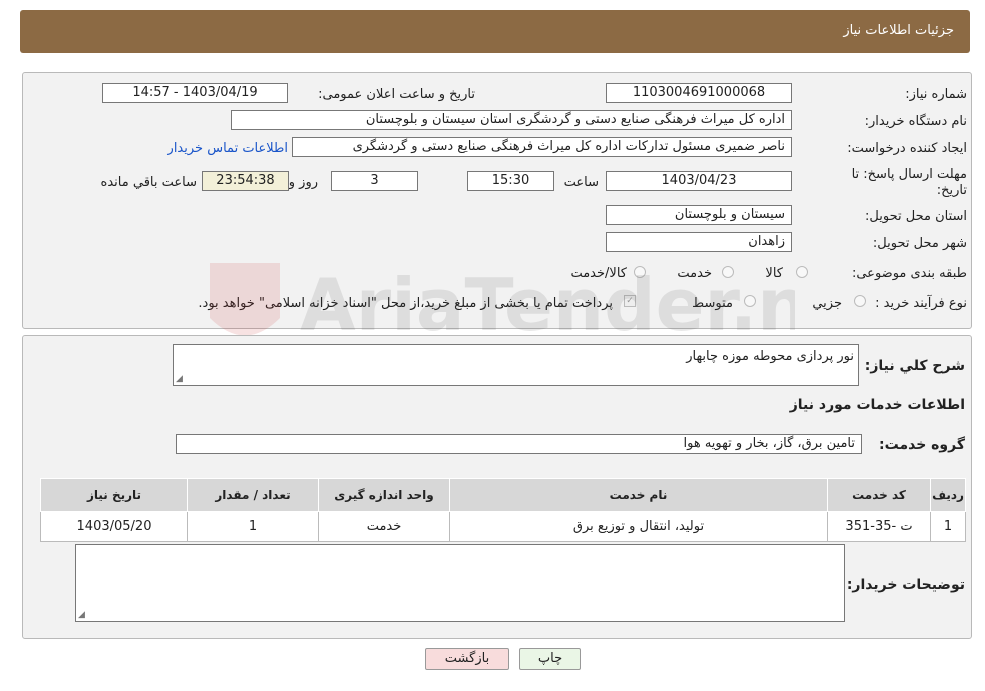 The image size is (985, 691). I want to click on announce-datetime-field: 1403/04/19 - 14:57, so click(195, 93).